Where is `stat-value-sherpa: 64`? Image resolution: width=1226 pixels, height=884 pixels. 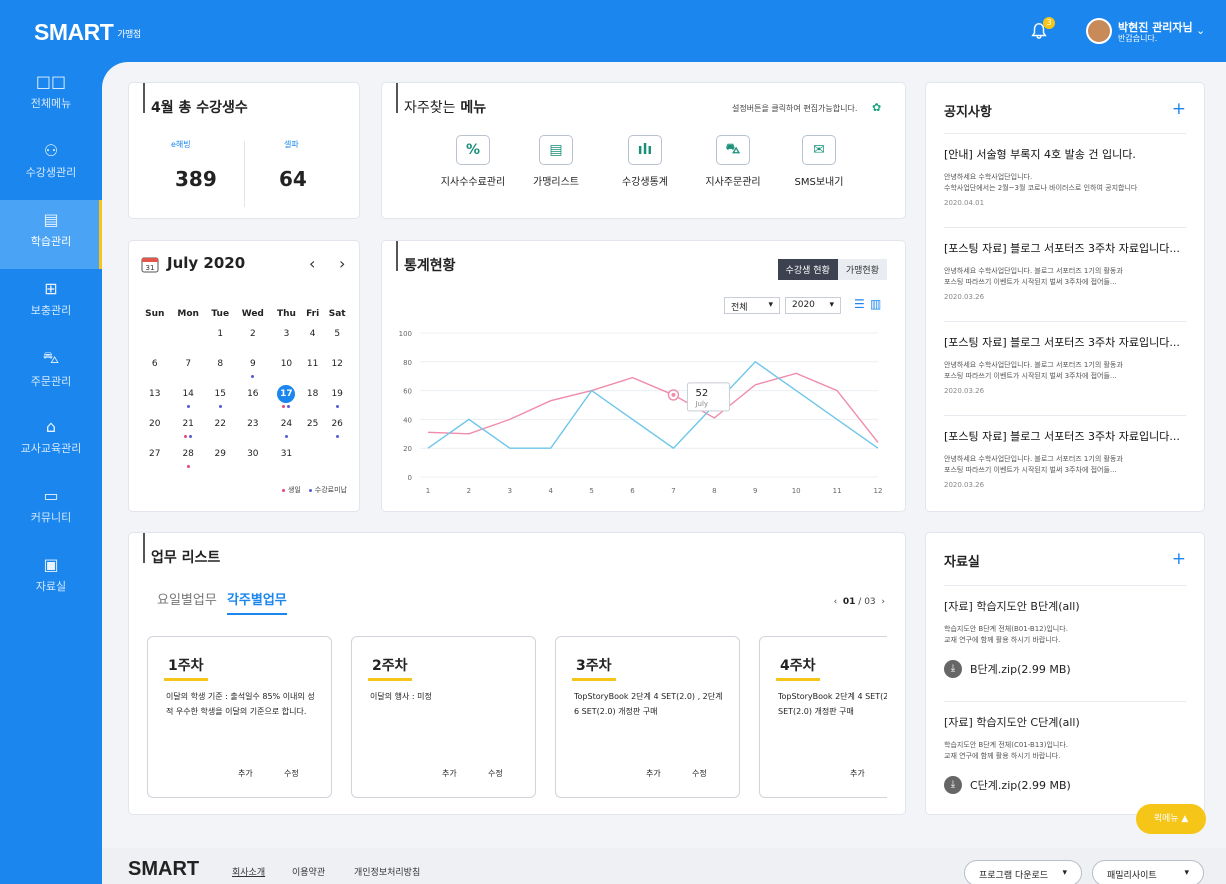
stat-value-sherpa: 64 is located at coordinates (293, 179).